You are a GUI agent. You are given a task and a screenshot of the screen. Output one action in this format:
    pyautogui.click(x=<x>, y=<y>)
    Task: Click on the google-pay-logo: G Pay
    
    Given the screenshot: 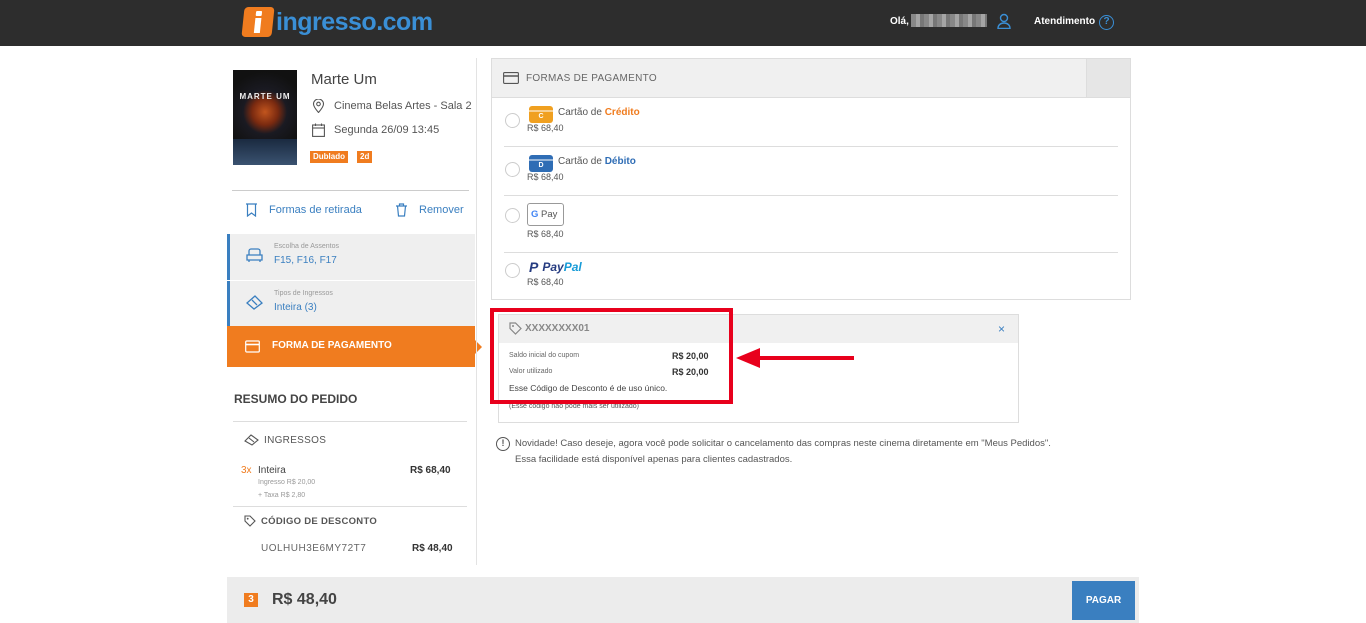 What is the action you would take?
    pyautogui.click(x=545, y=214)
    